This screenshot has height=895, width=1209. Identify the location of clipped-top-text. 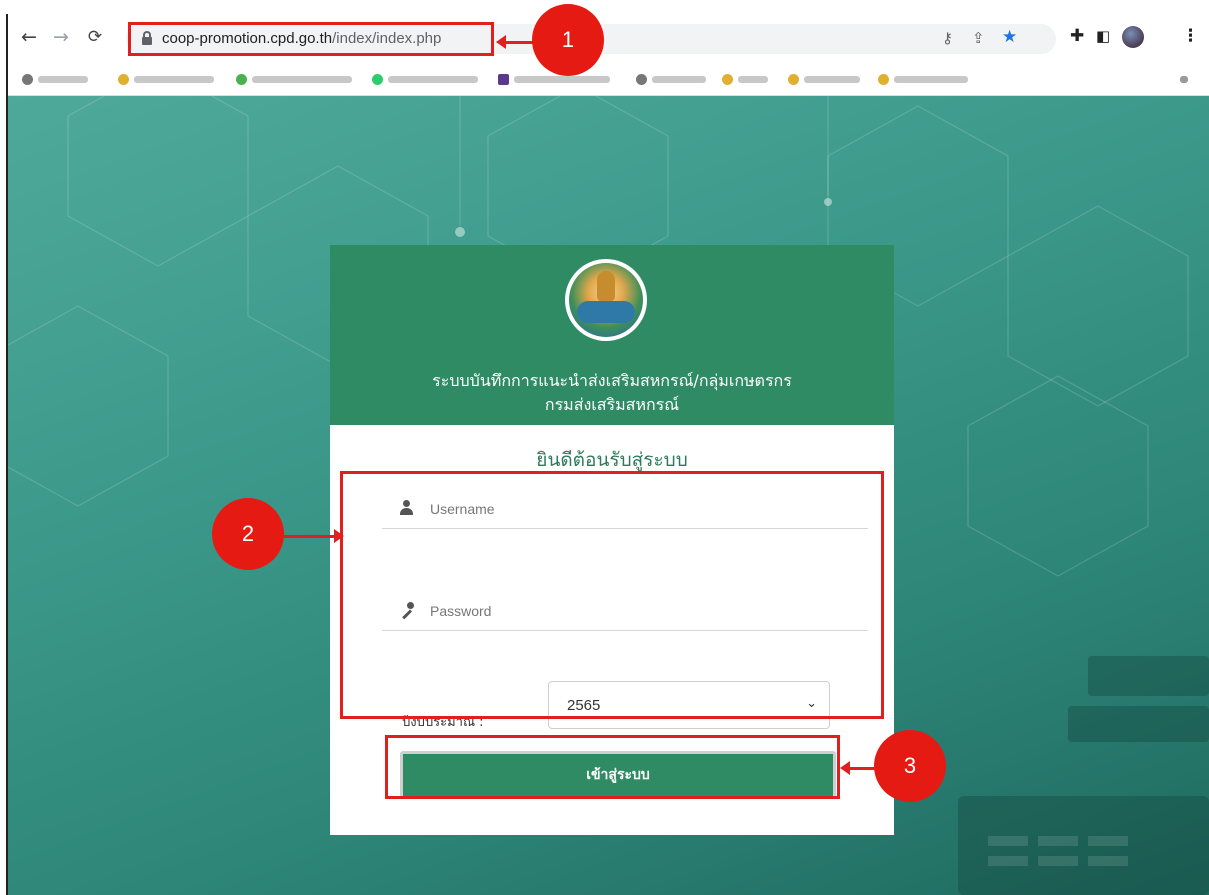
(604, 6).